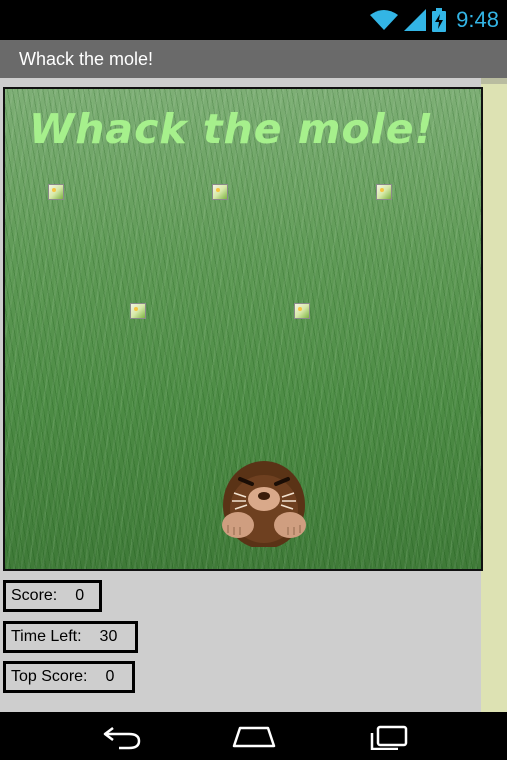 This screenshot has width=507, height=760. I want to click on recents-button, so click(387, 737).